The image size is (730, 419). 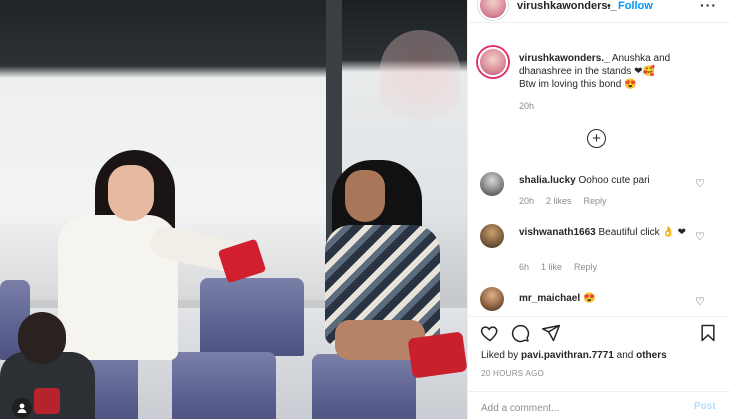 I want to click on comment-time: 20h, so click(x=527, y=201).